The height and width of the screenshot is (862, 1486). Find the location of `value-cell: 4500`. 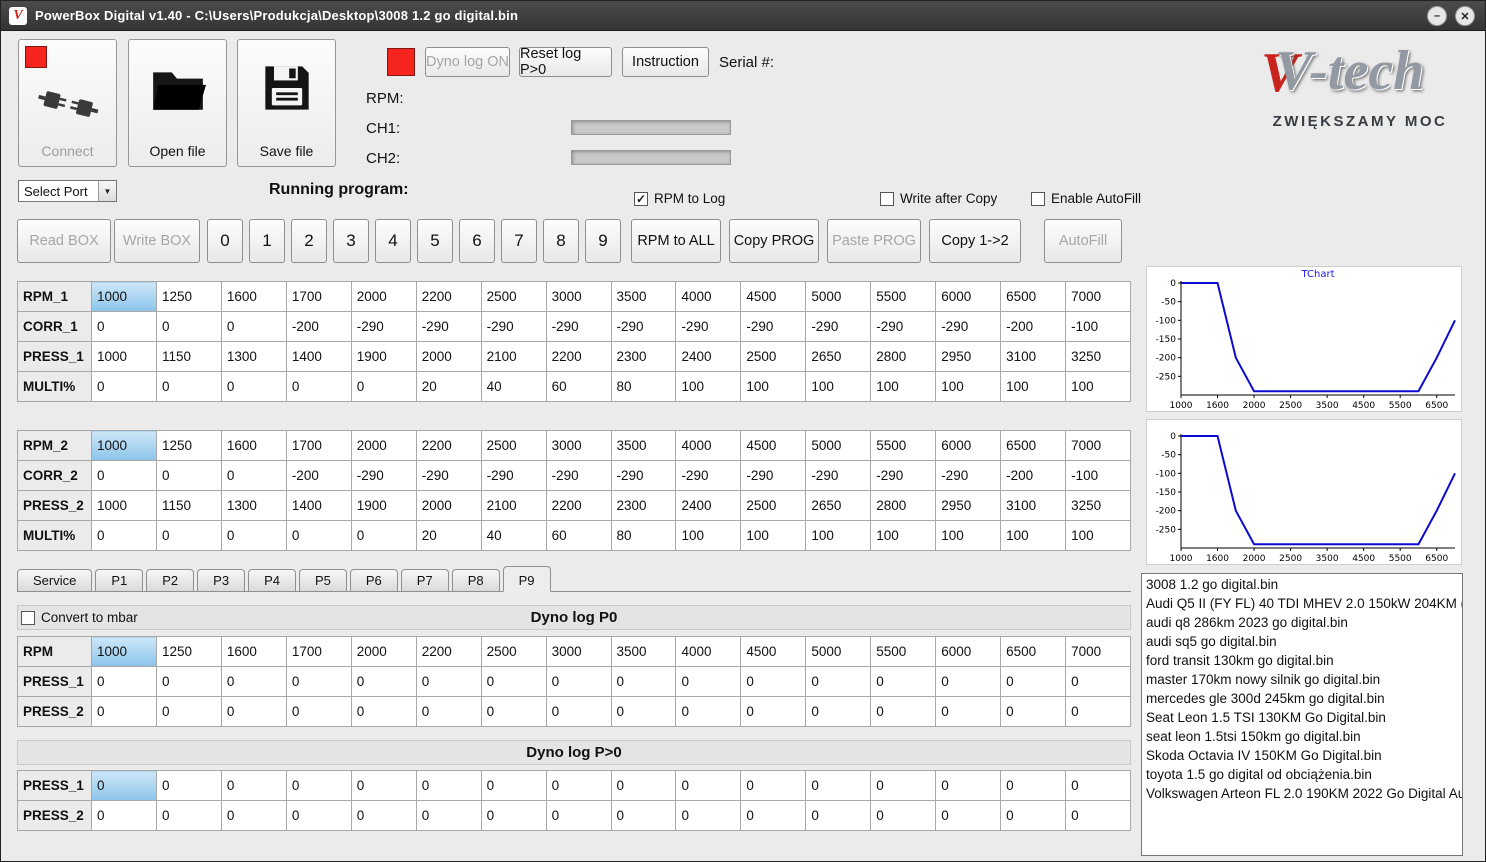

value-cell: 4500 is located at coordinates (773, 445).